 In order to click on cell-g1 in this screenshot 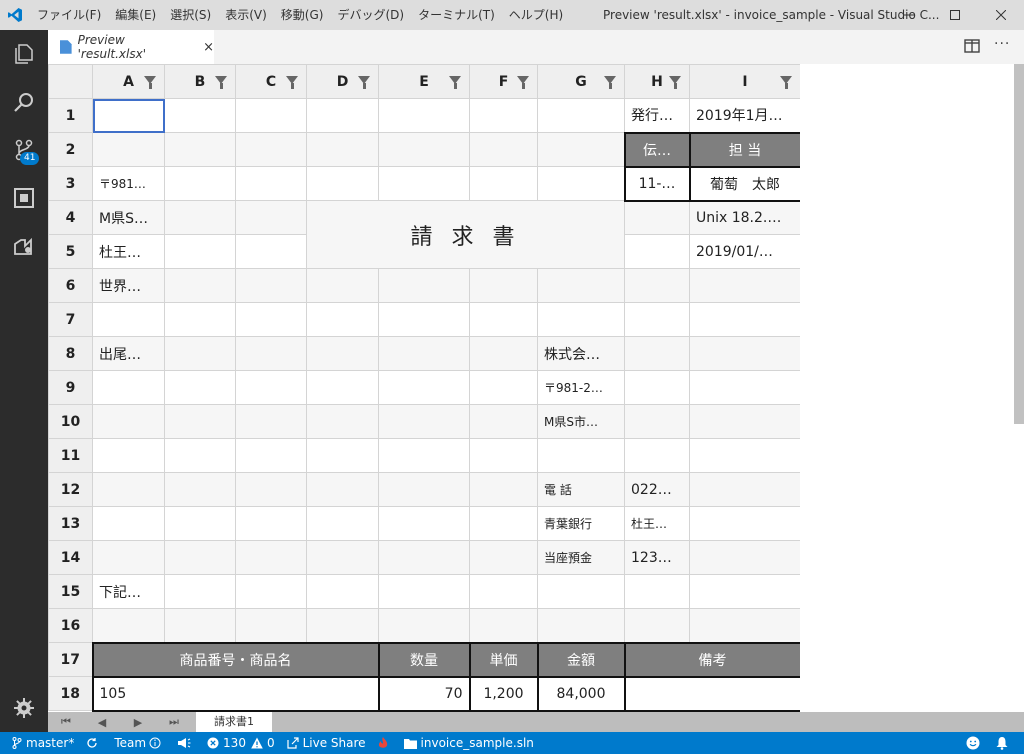, I will do `click(581, 115)`.